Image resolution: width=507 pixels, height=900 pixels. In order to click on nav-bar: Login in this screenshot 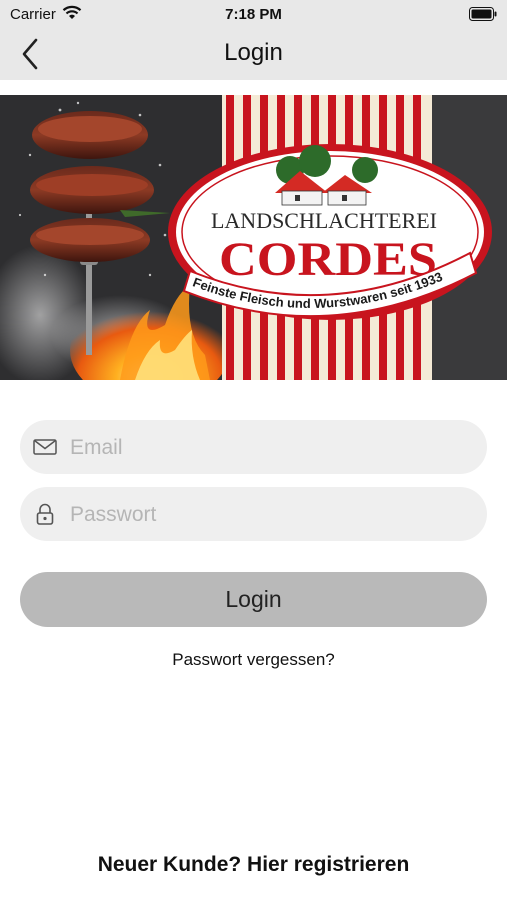, I will do `click(253, 54)`.